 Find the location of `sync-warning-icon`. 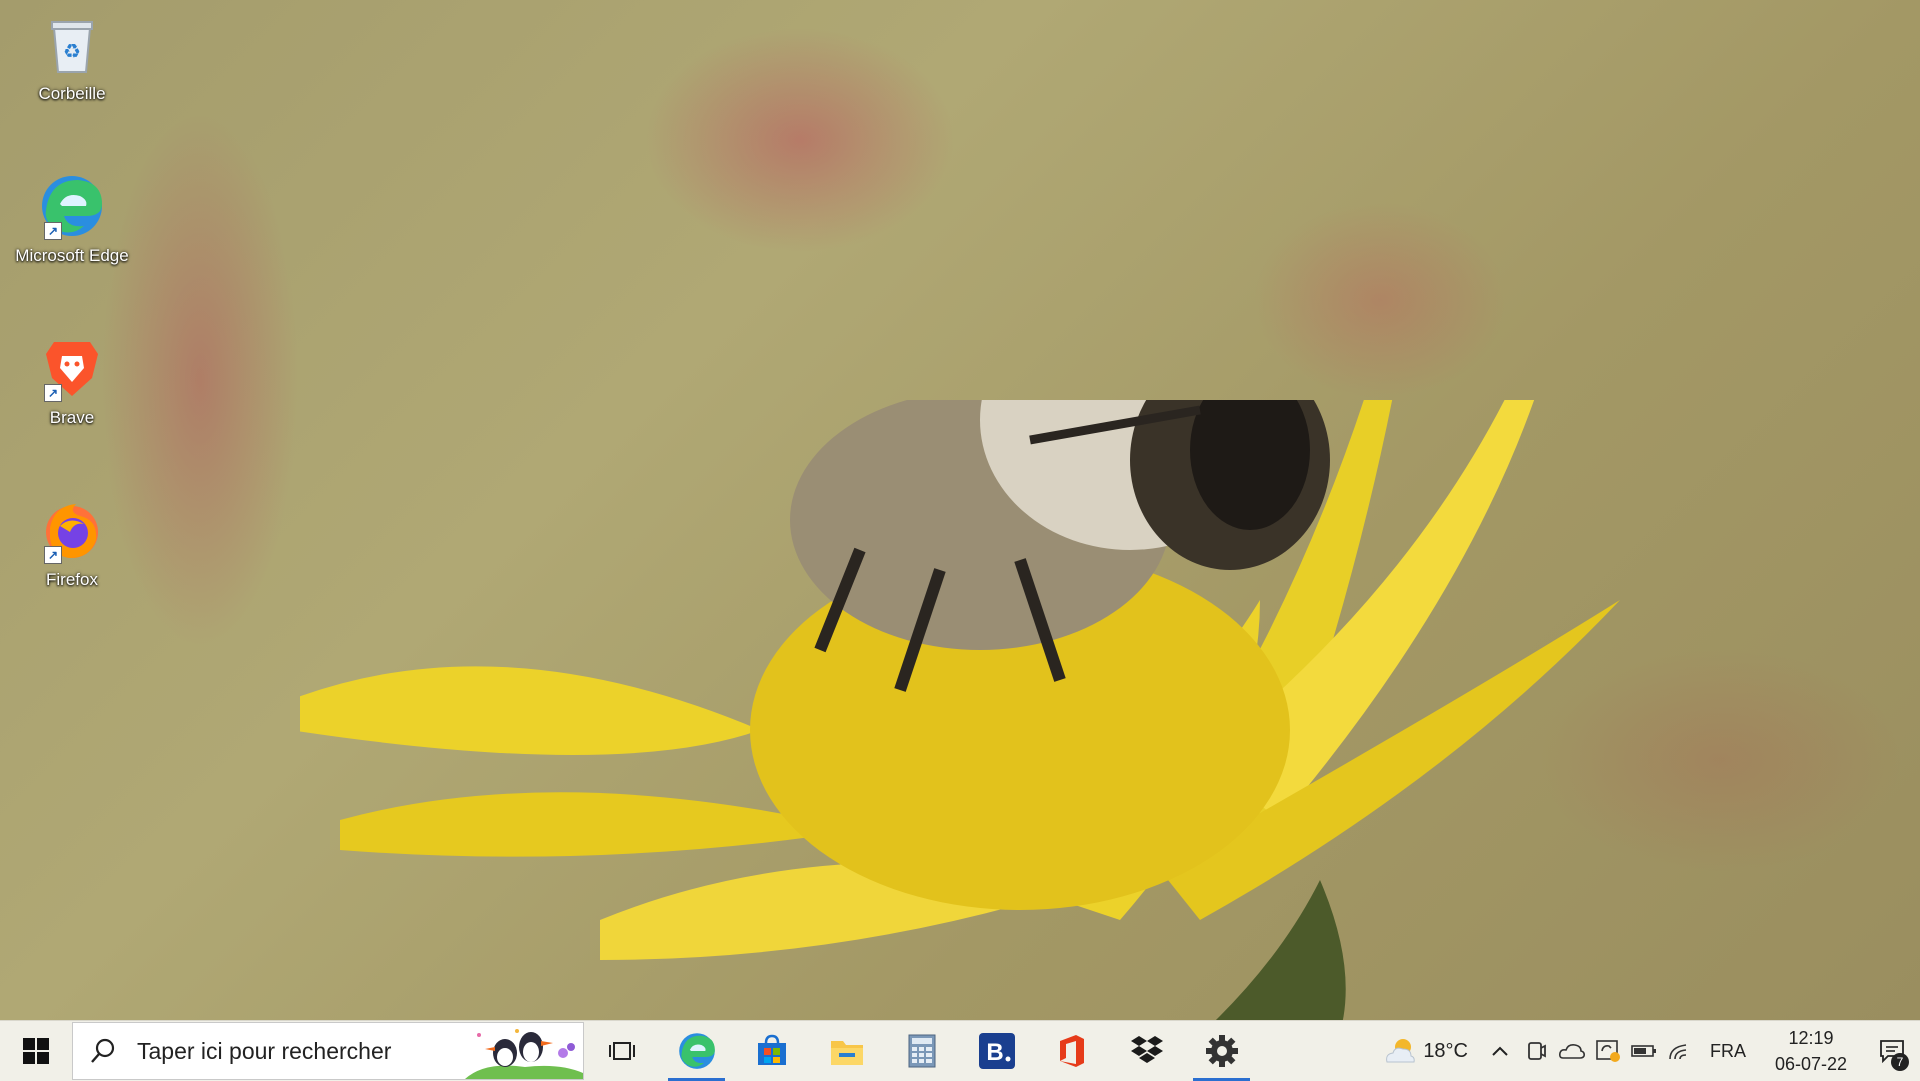

sync-warning-icon is located at coordinates (1608, 1051).